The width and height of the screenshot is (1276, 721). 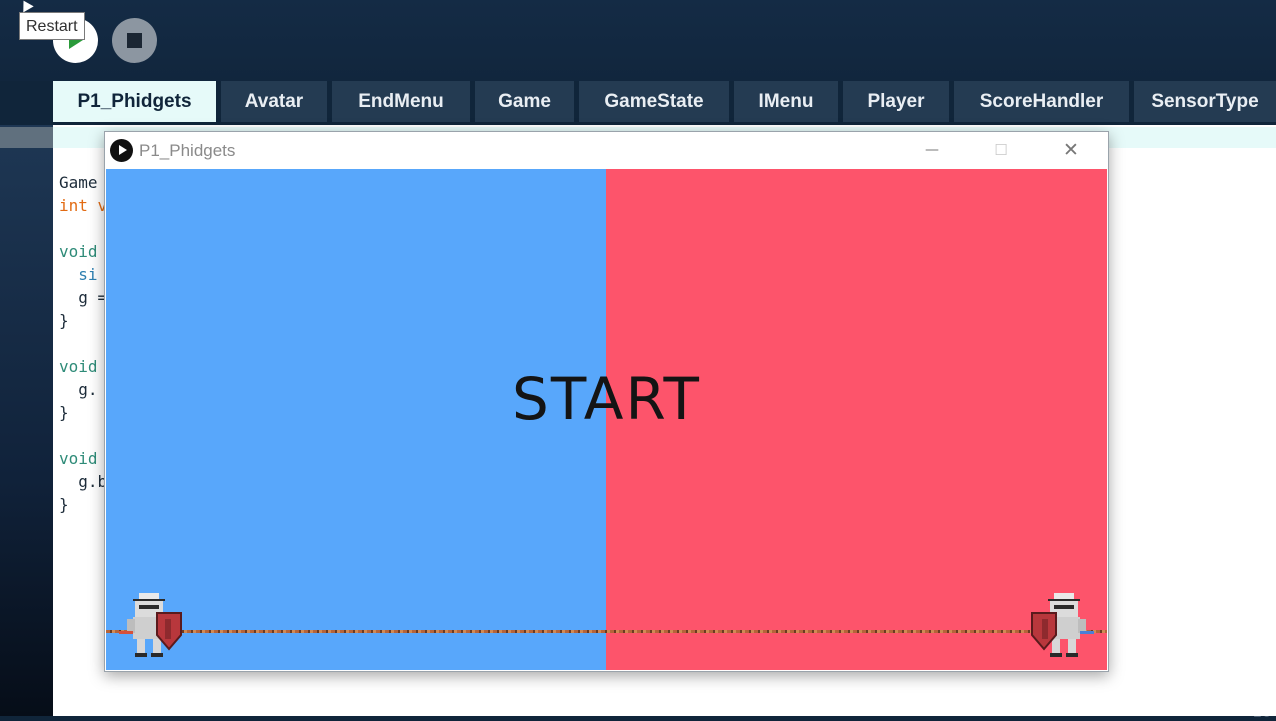 What do you see at coordinates (52, 26) in the screenshot?
I see `restart-tooltip: Restart` at bounding box center [52, 26].